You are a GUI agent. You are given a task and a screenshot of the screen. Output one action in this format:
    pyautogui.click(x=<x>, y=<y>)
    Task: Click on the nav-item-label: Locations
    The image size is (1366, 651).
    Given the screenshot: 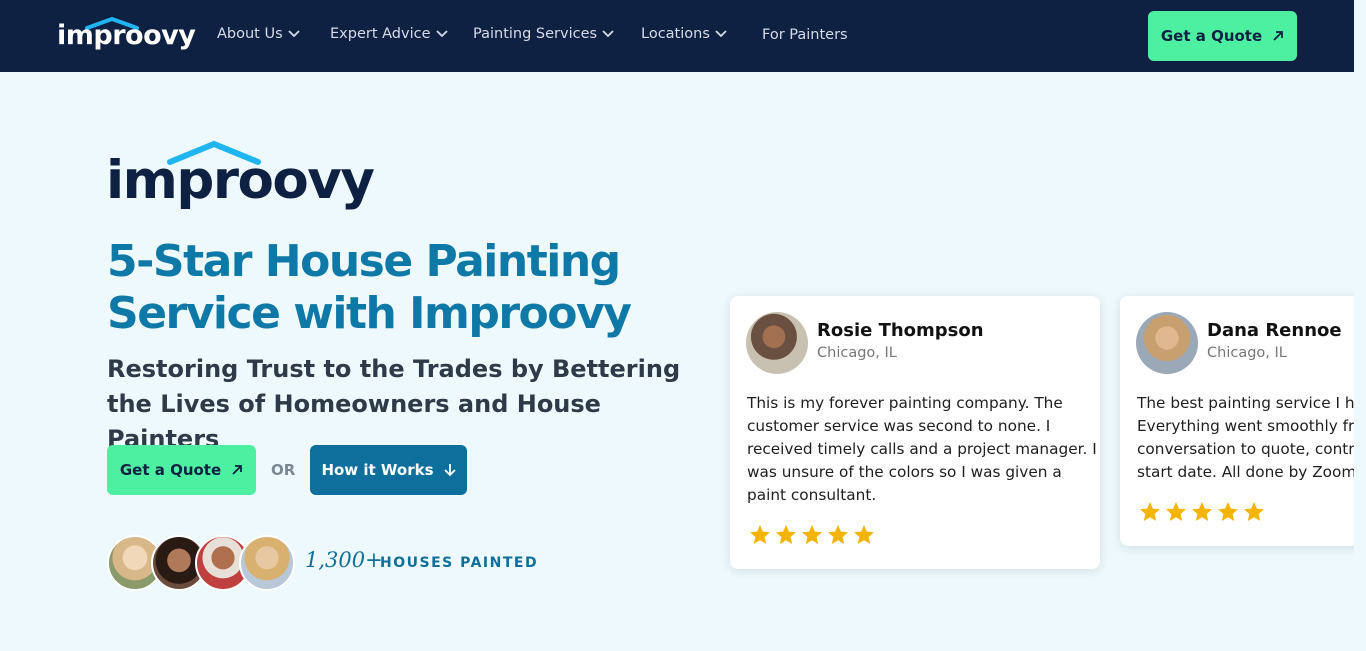 What is the action you would take?
    pyautogui.click(x=675, y=34)
    